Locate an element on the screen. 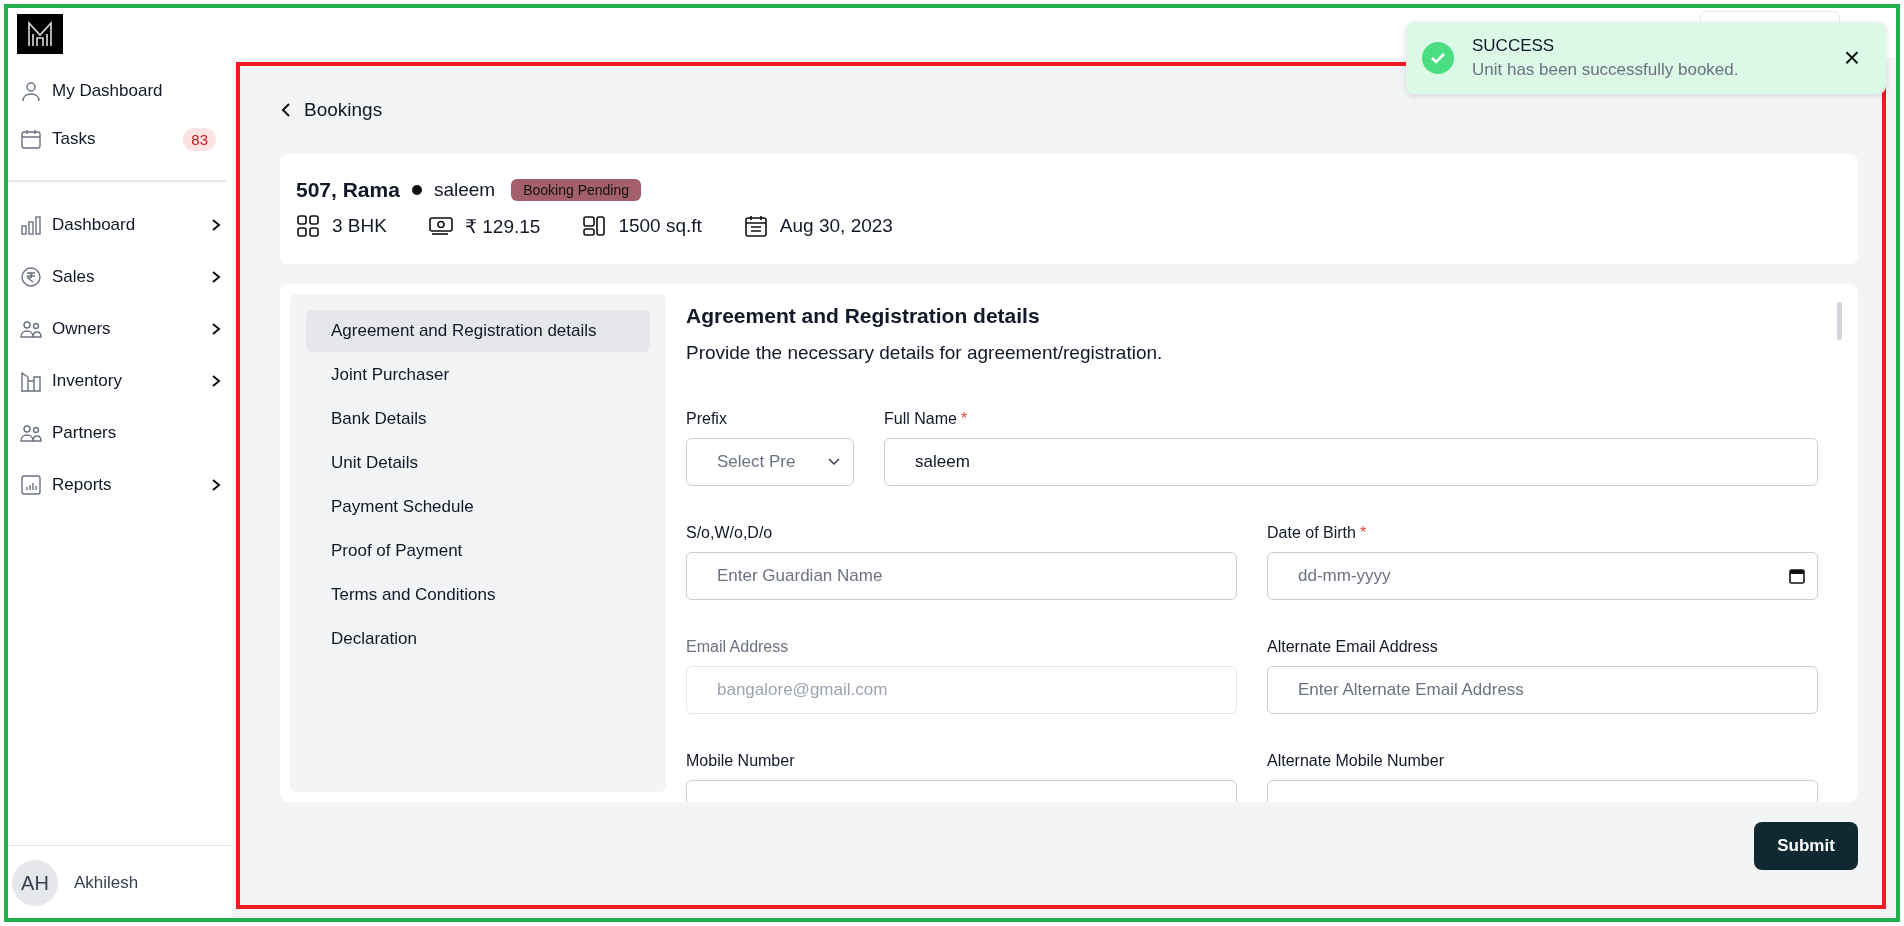 The image size is (1904, 926). sidebar-item: My Dashboard is located at coordinates (115, 91).